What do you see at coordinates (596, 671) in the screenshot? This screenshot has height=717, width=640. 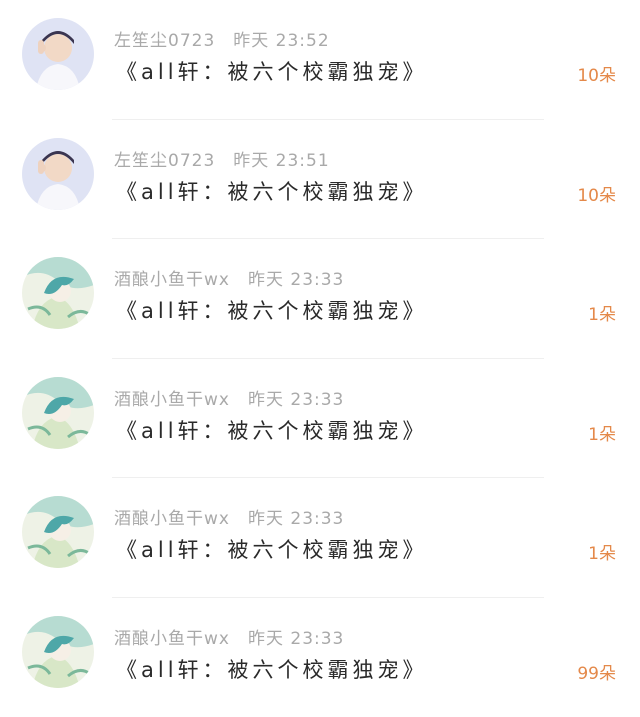 I see `gift-count: 99朵` at bounding box center [596, 671].